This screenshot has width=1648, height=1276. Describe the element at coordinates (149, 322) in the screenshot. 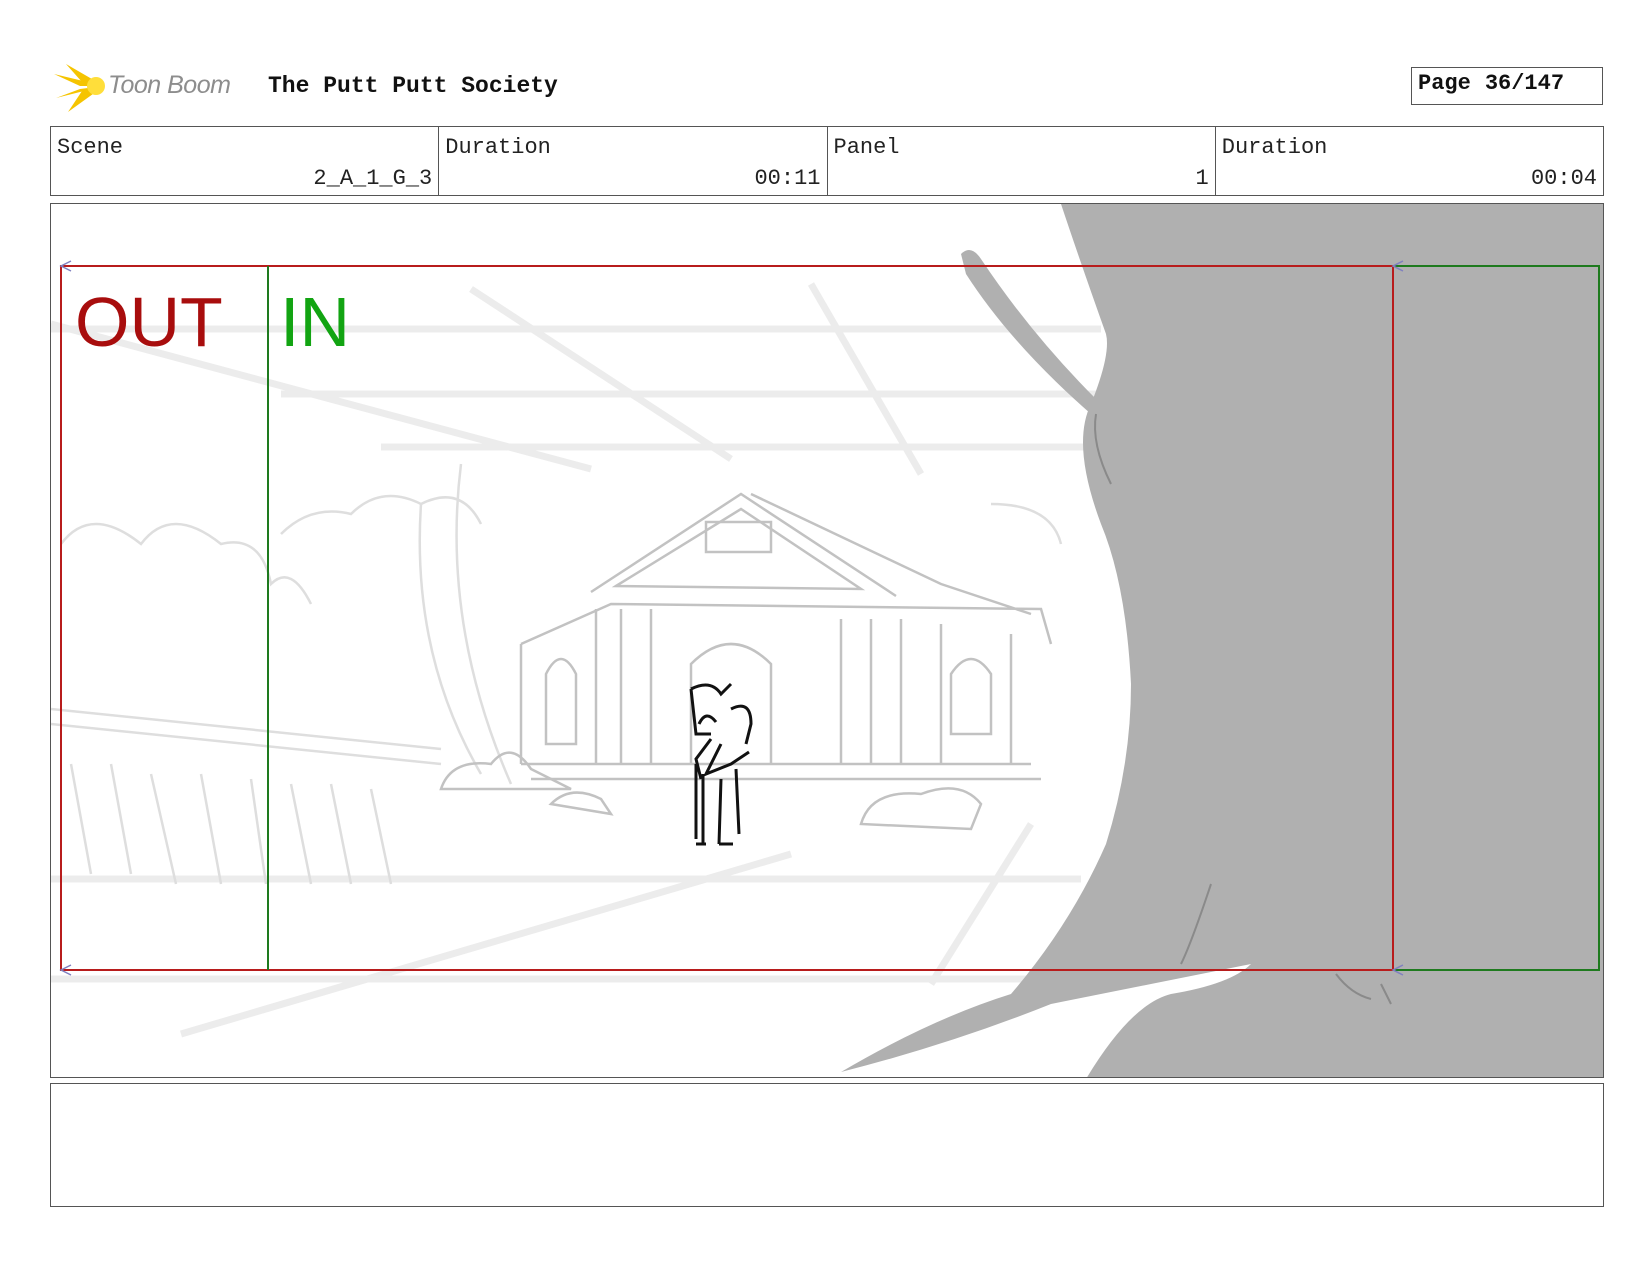

I see `out-frame-label: OUT` at that location.